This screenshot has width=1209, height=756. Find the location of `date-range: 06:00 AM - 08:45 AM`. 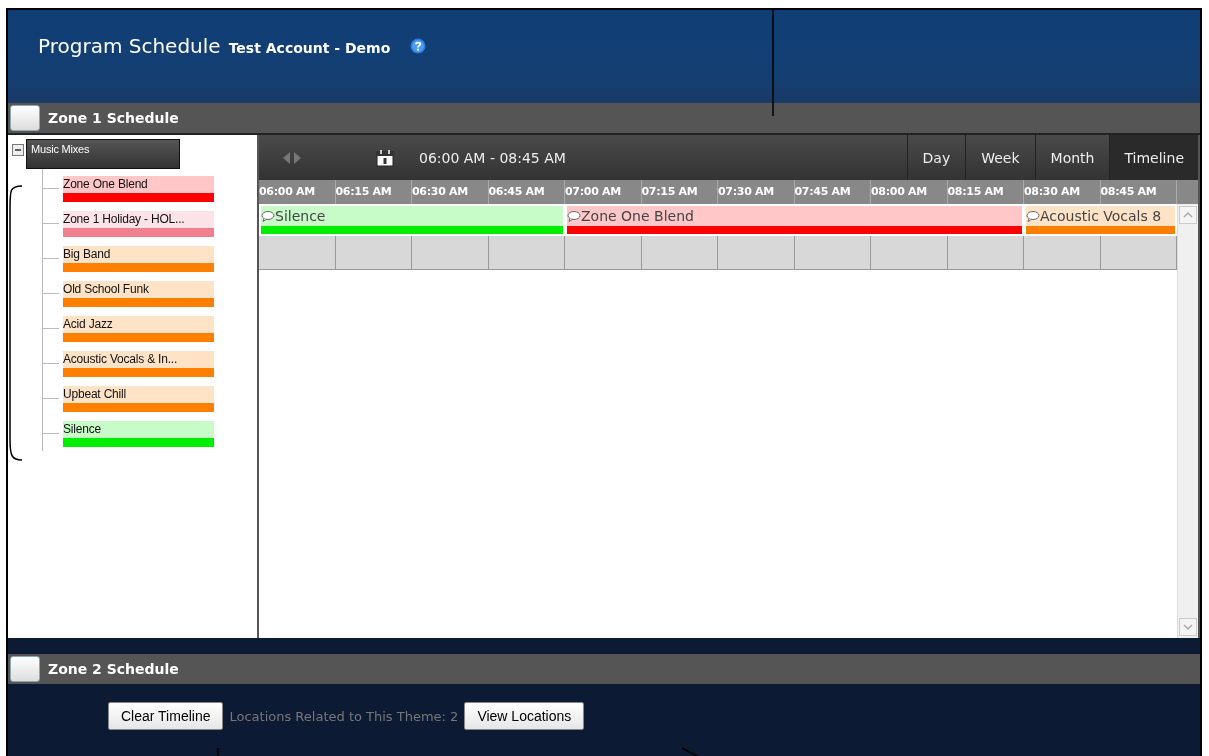

date-range: 06:00 AM - 08:45 AM is located at coordinates (493, 157).